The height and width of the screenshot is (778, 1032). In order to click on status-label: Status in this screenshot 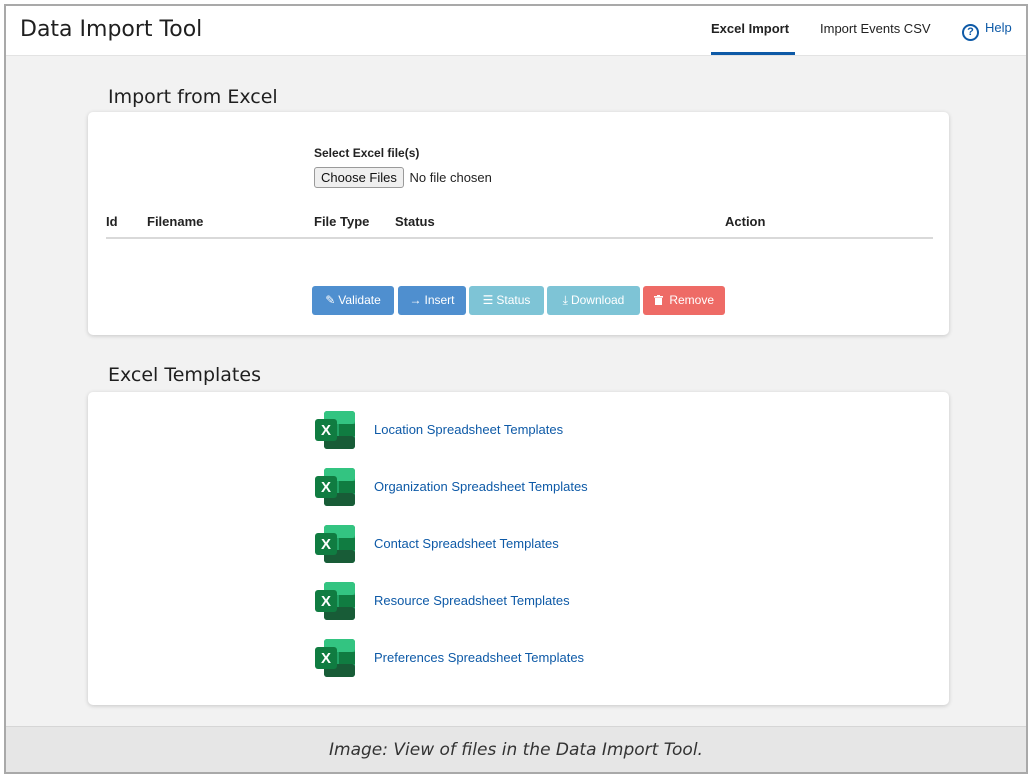, I will do `click(513, 300)`.